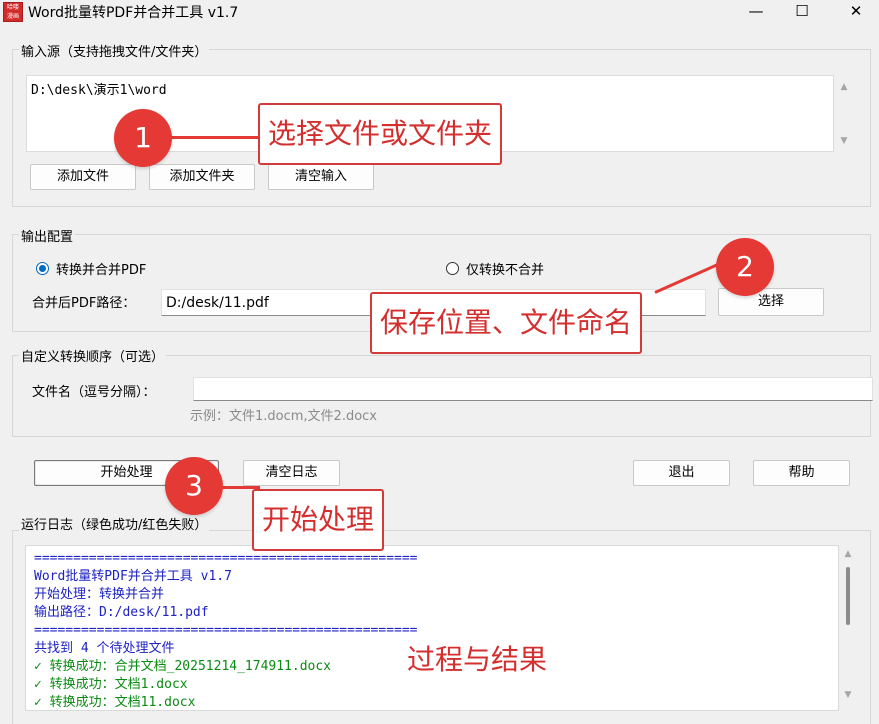 The height and width of the screenshot is (724, 879). What do you see at coordinates (801, 473) in the screenshot?
I see `help-button: 帮助` at bounding box center [801, 473].